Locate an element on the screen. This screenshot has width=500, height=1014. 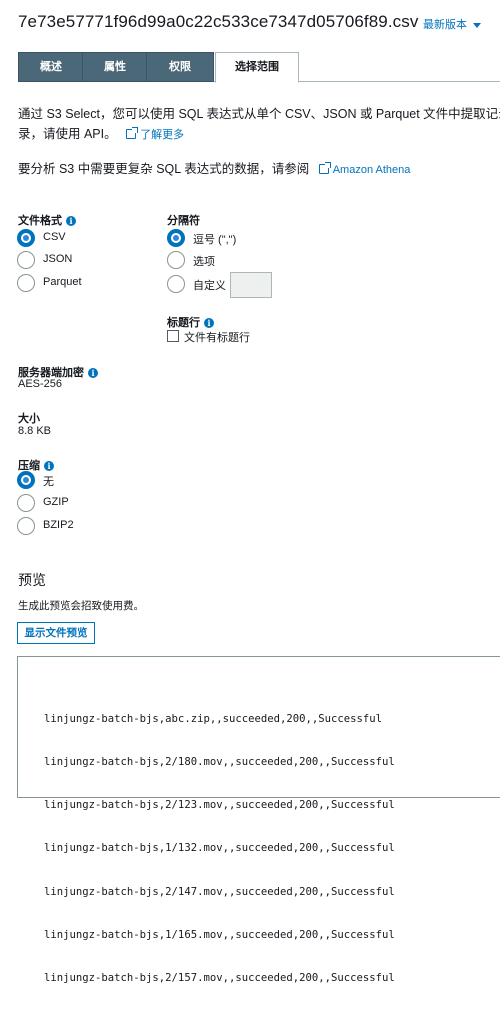
version-label: 最新版本 is located at coordinates (445, 25).